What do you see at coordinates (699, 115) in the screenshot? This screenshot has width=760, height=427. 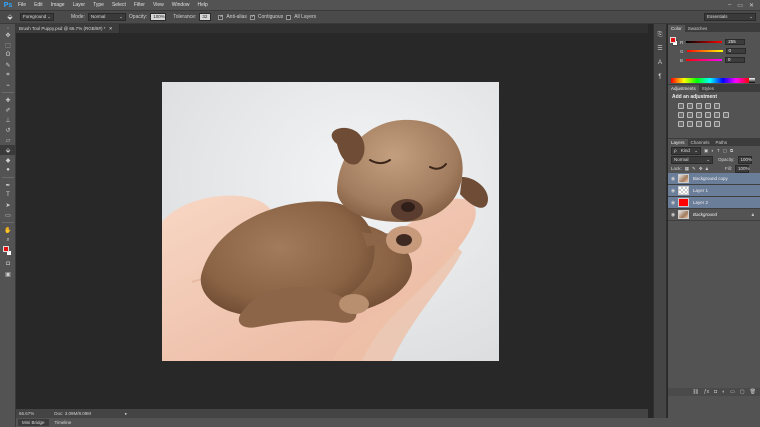 I see `black-white-icon` at bounding box center [699, 115].